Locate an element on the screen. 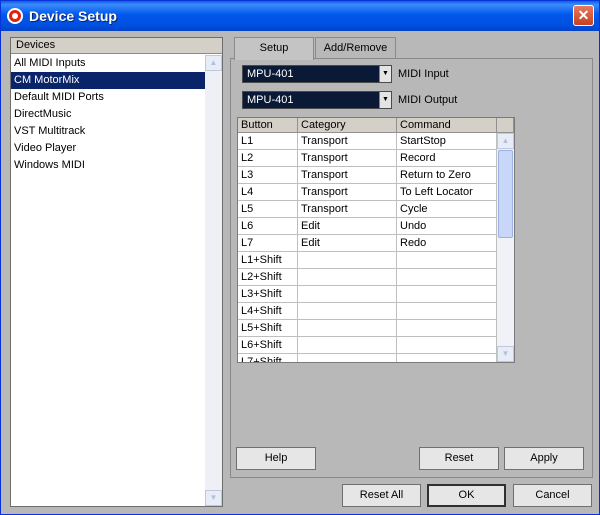 The image size is (600, 515). cancel-button: Cancel is located at coordinates (552, 495).